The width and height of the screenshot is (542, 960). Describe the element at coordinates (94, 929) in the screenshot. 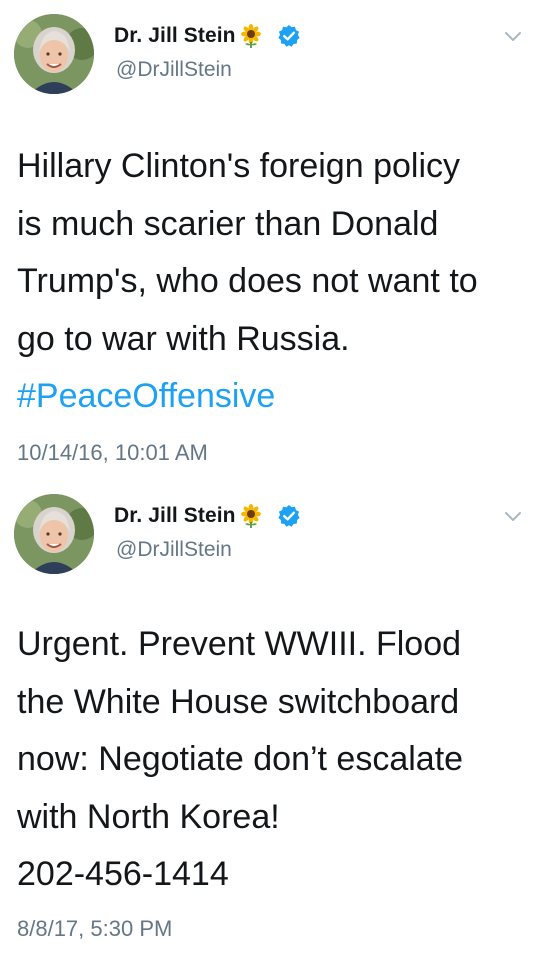

I see `timestamp: 8/8/17, 5:30 PM` at that location.